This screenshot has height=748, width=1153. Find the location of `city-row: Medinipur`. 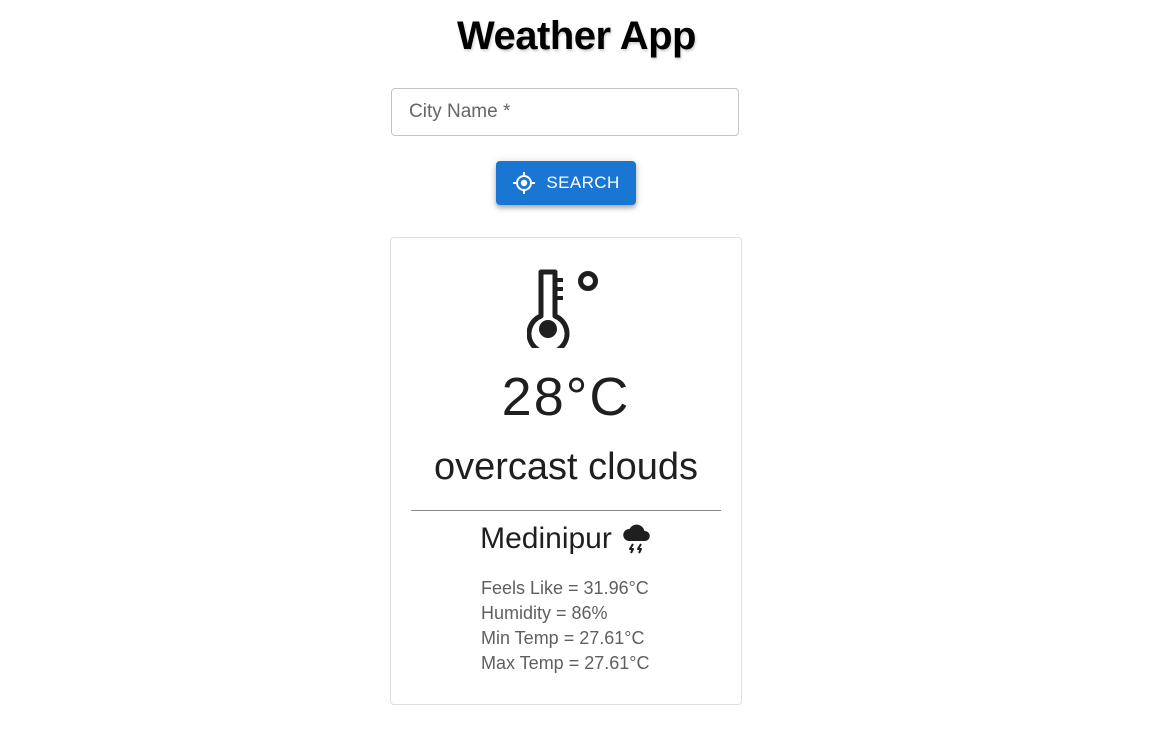

city-row: Medinipur is located at coordinates (566, 539).